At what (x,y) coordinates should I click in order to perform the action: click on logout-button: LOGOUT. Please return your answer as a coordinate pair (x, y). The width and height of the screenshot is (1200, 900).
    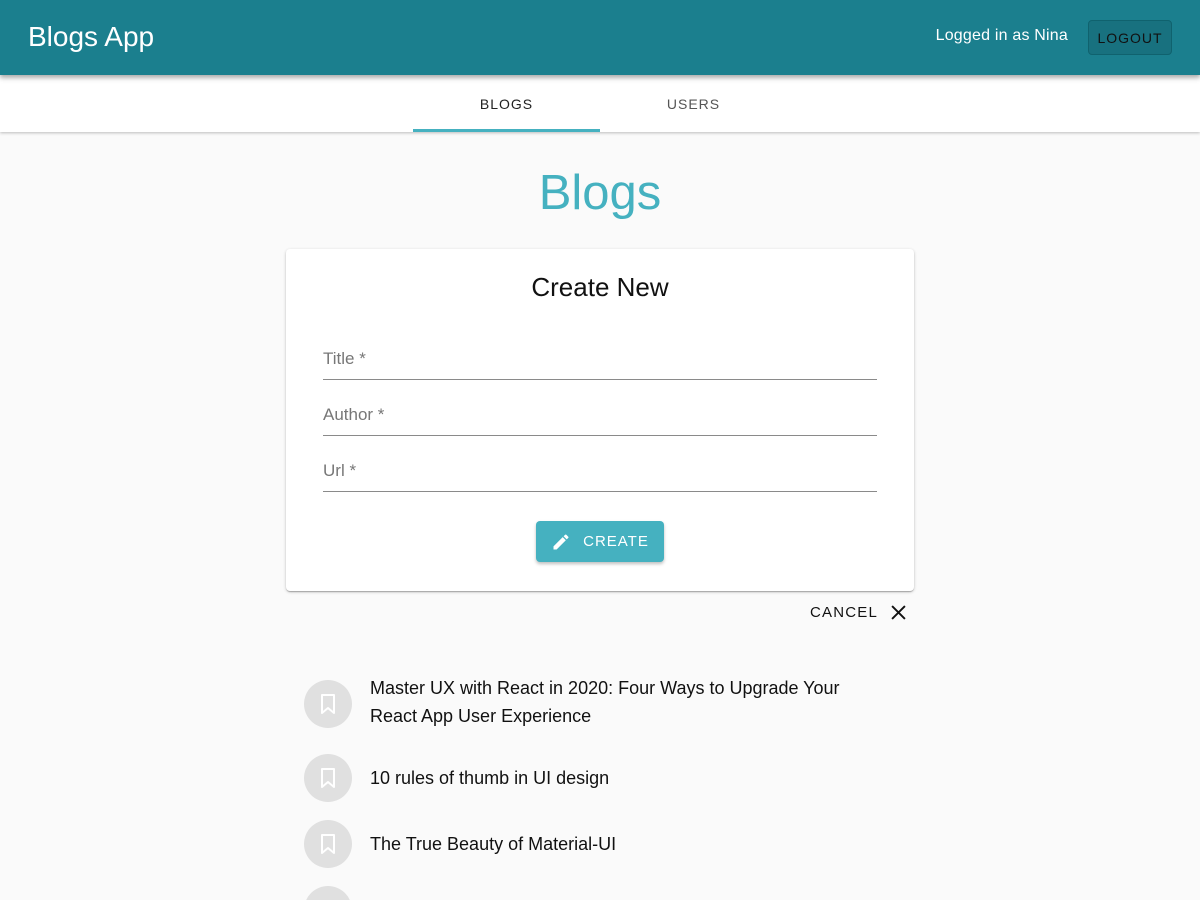
    Looking at the image, I should click on (1130, 37).